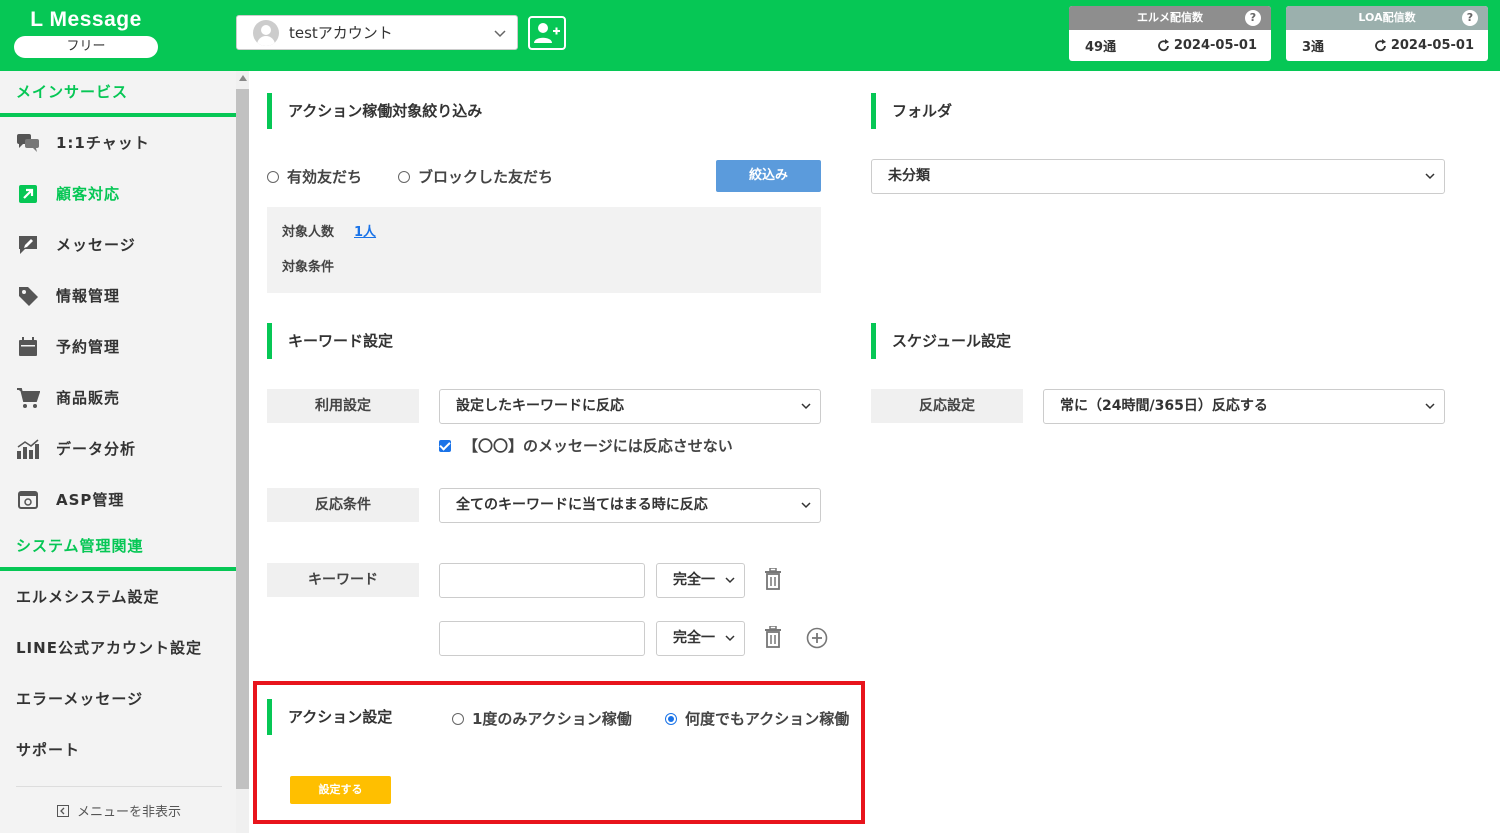 The image size is (1500, 833). I want to click on submit-button: 設定する, so click(340, 790).